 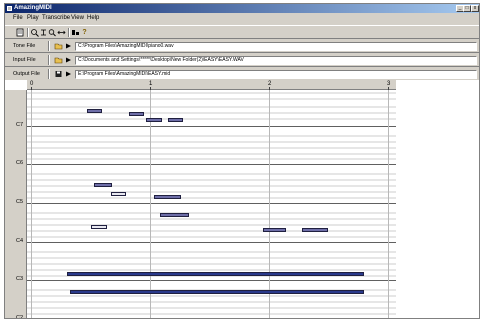 What do you see at coordinates (276, 46) in the screenshot?
I see `tone-file-path: C:\Program Files\AmazingMIDI\piano0.wav` at bounding box center [276, 46].